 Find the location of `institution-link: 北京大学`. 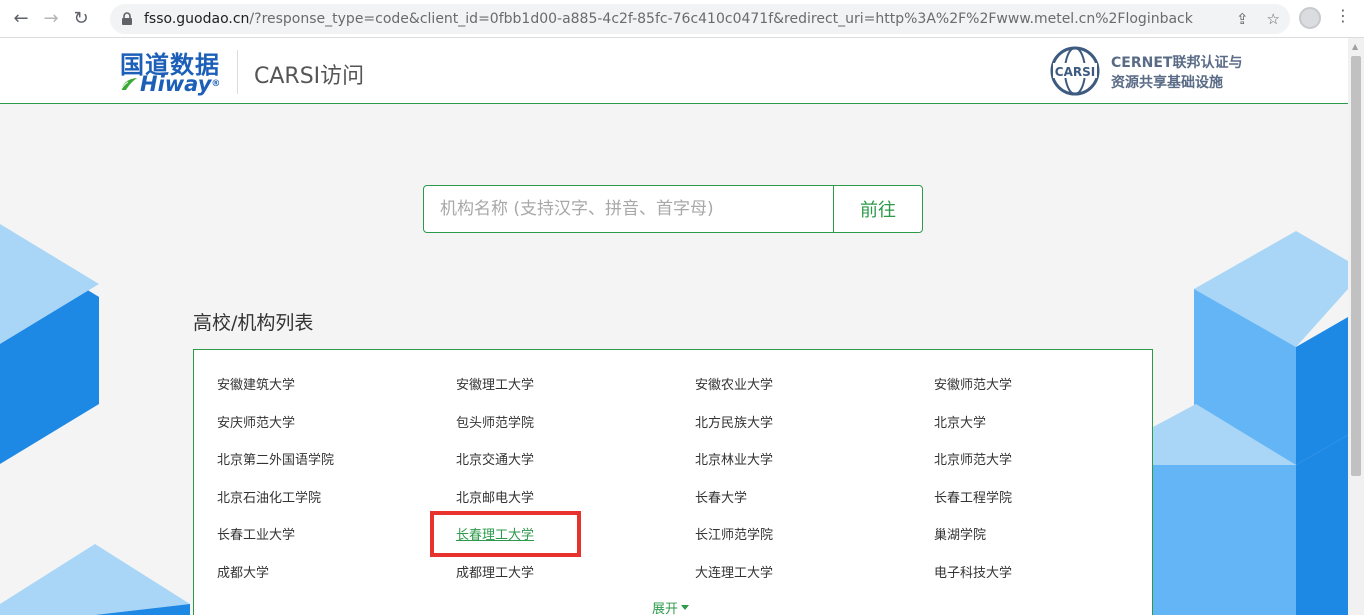

institution-link: 北京大学 is located at coordinates (1053, 424).